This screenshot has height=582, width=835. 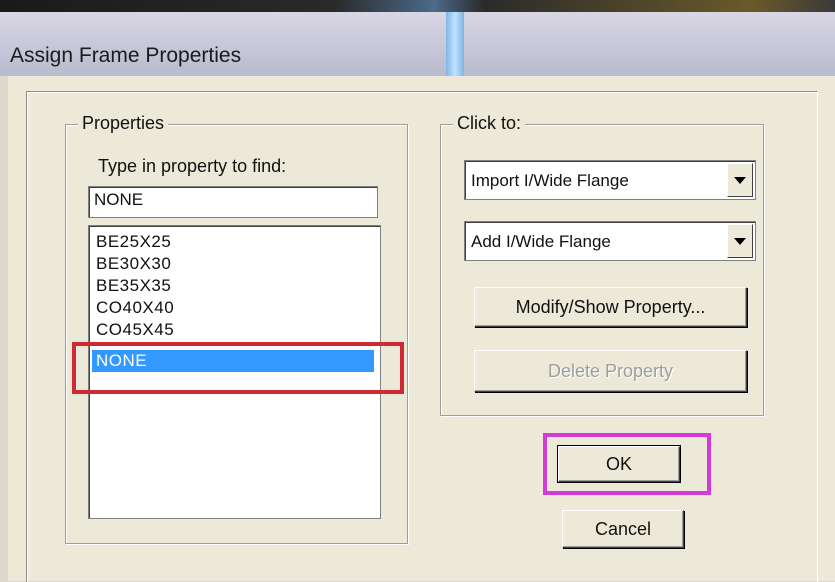 What do you see at coordinates (455, 44) in the screenshot?
I see `background-highlight` at bounding box center [455, 44].